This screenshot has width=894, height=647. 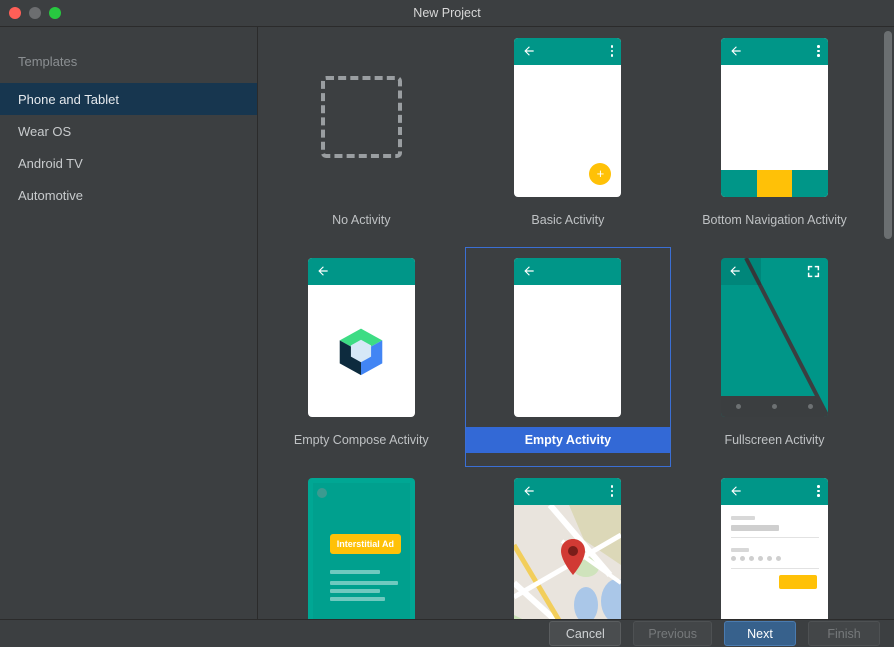 What do you see at coordinates (739, 549) in the screenshot?
I see `password-field-label` at bounding box center [739, 549].